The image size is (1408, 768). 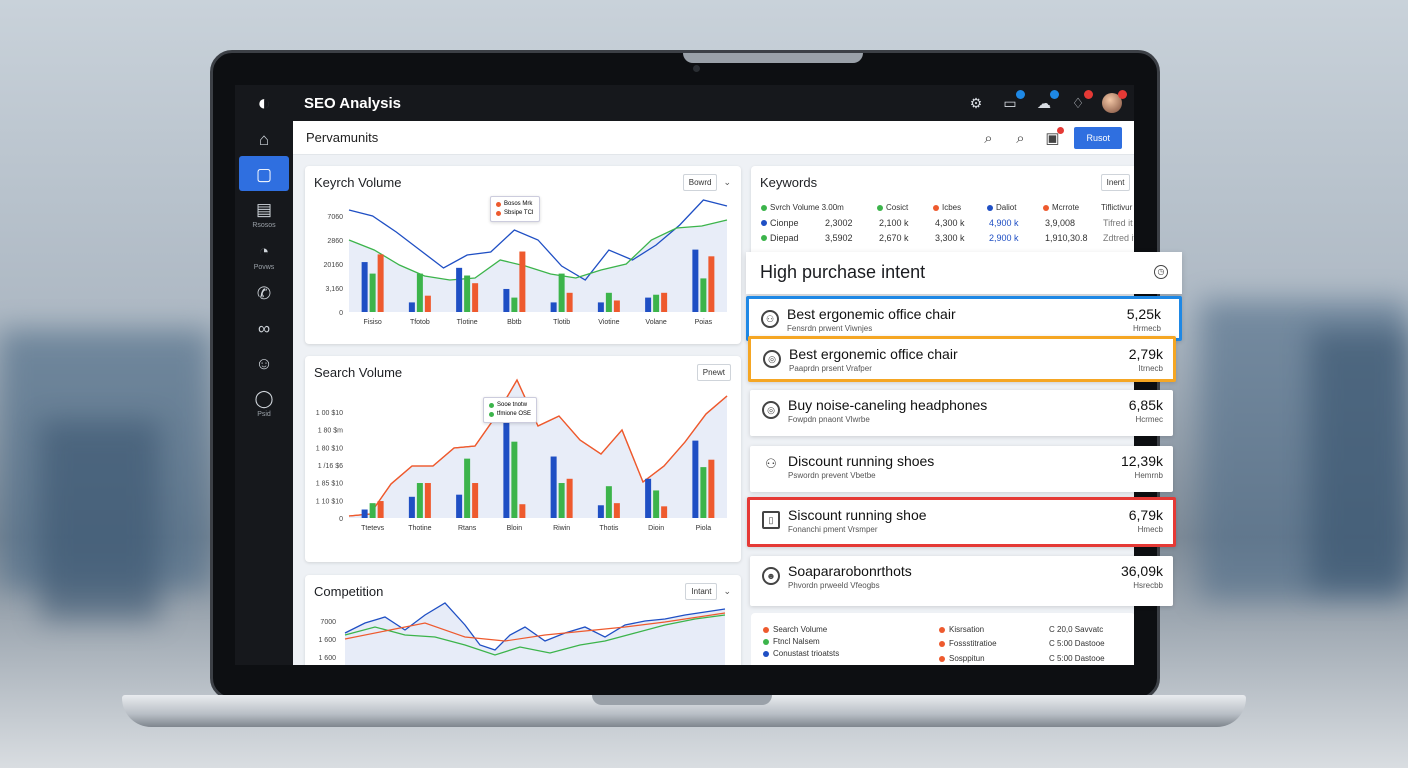 What do you see at coordinates (789, 182) in the screenshot?
I see `card-title: Keywords` at bounding box center [789, 182].